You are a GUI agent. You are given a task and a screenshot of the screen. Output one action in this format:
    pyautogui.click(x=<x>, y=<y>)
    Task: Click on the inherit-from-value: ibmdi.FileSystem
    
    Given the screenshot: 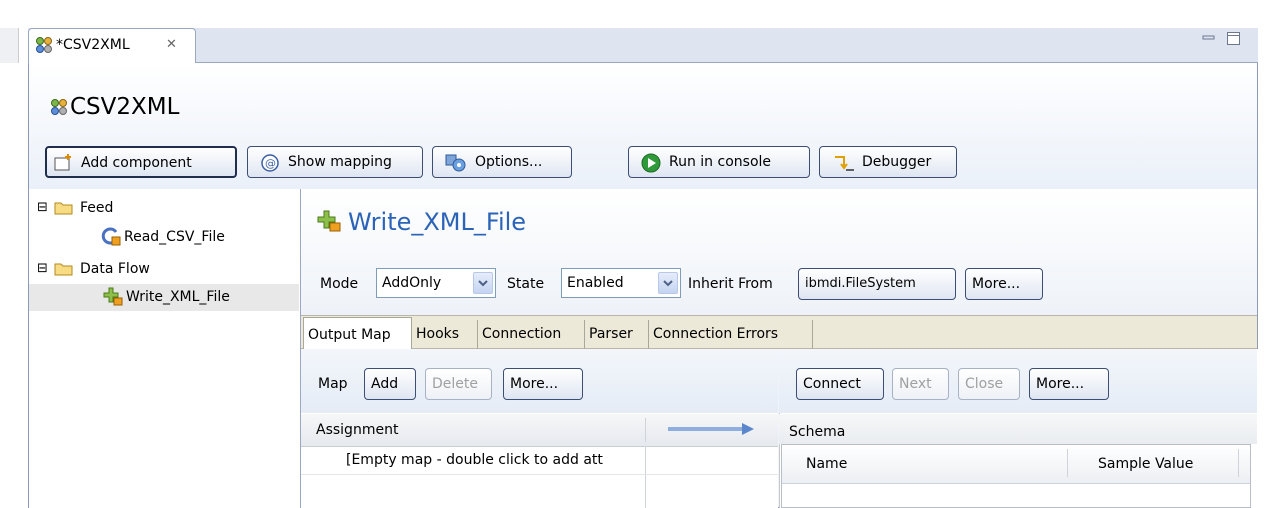 What is the action you would take?
    pyautogui.click(x=860, y=283)
    